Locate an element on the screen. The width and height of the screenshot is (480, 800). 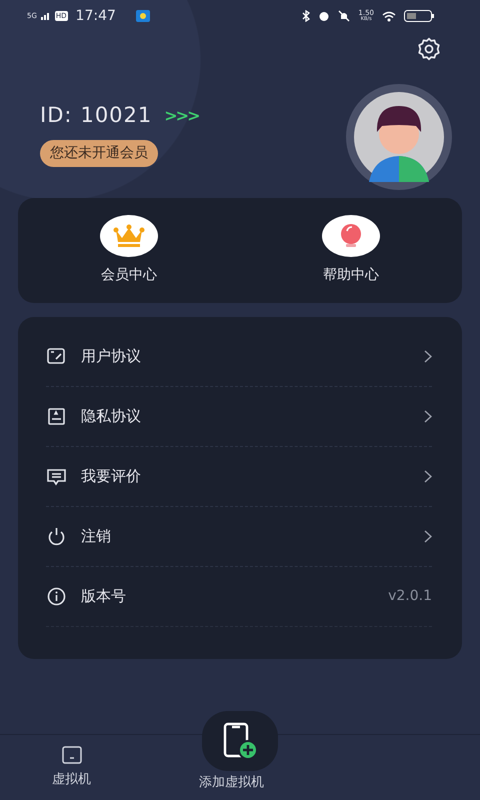
clock-time: 17:47 is located at coordinates (96, 16).